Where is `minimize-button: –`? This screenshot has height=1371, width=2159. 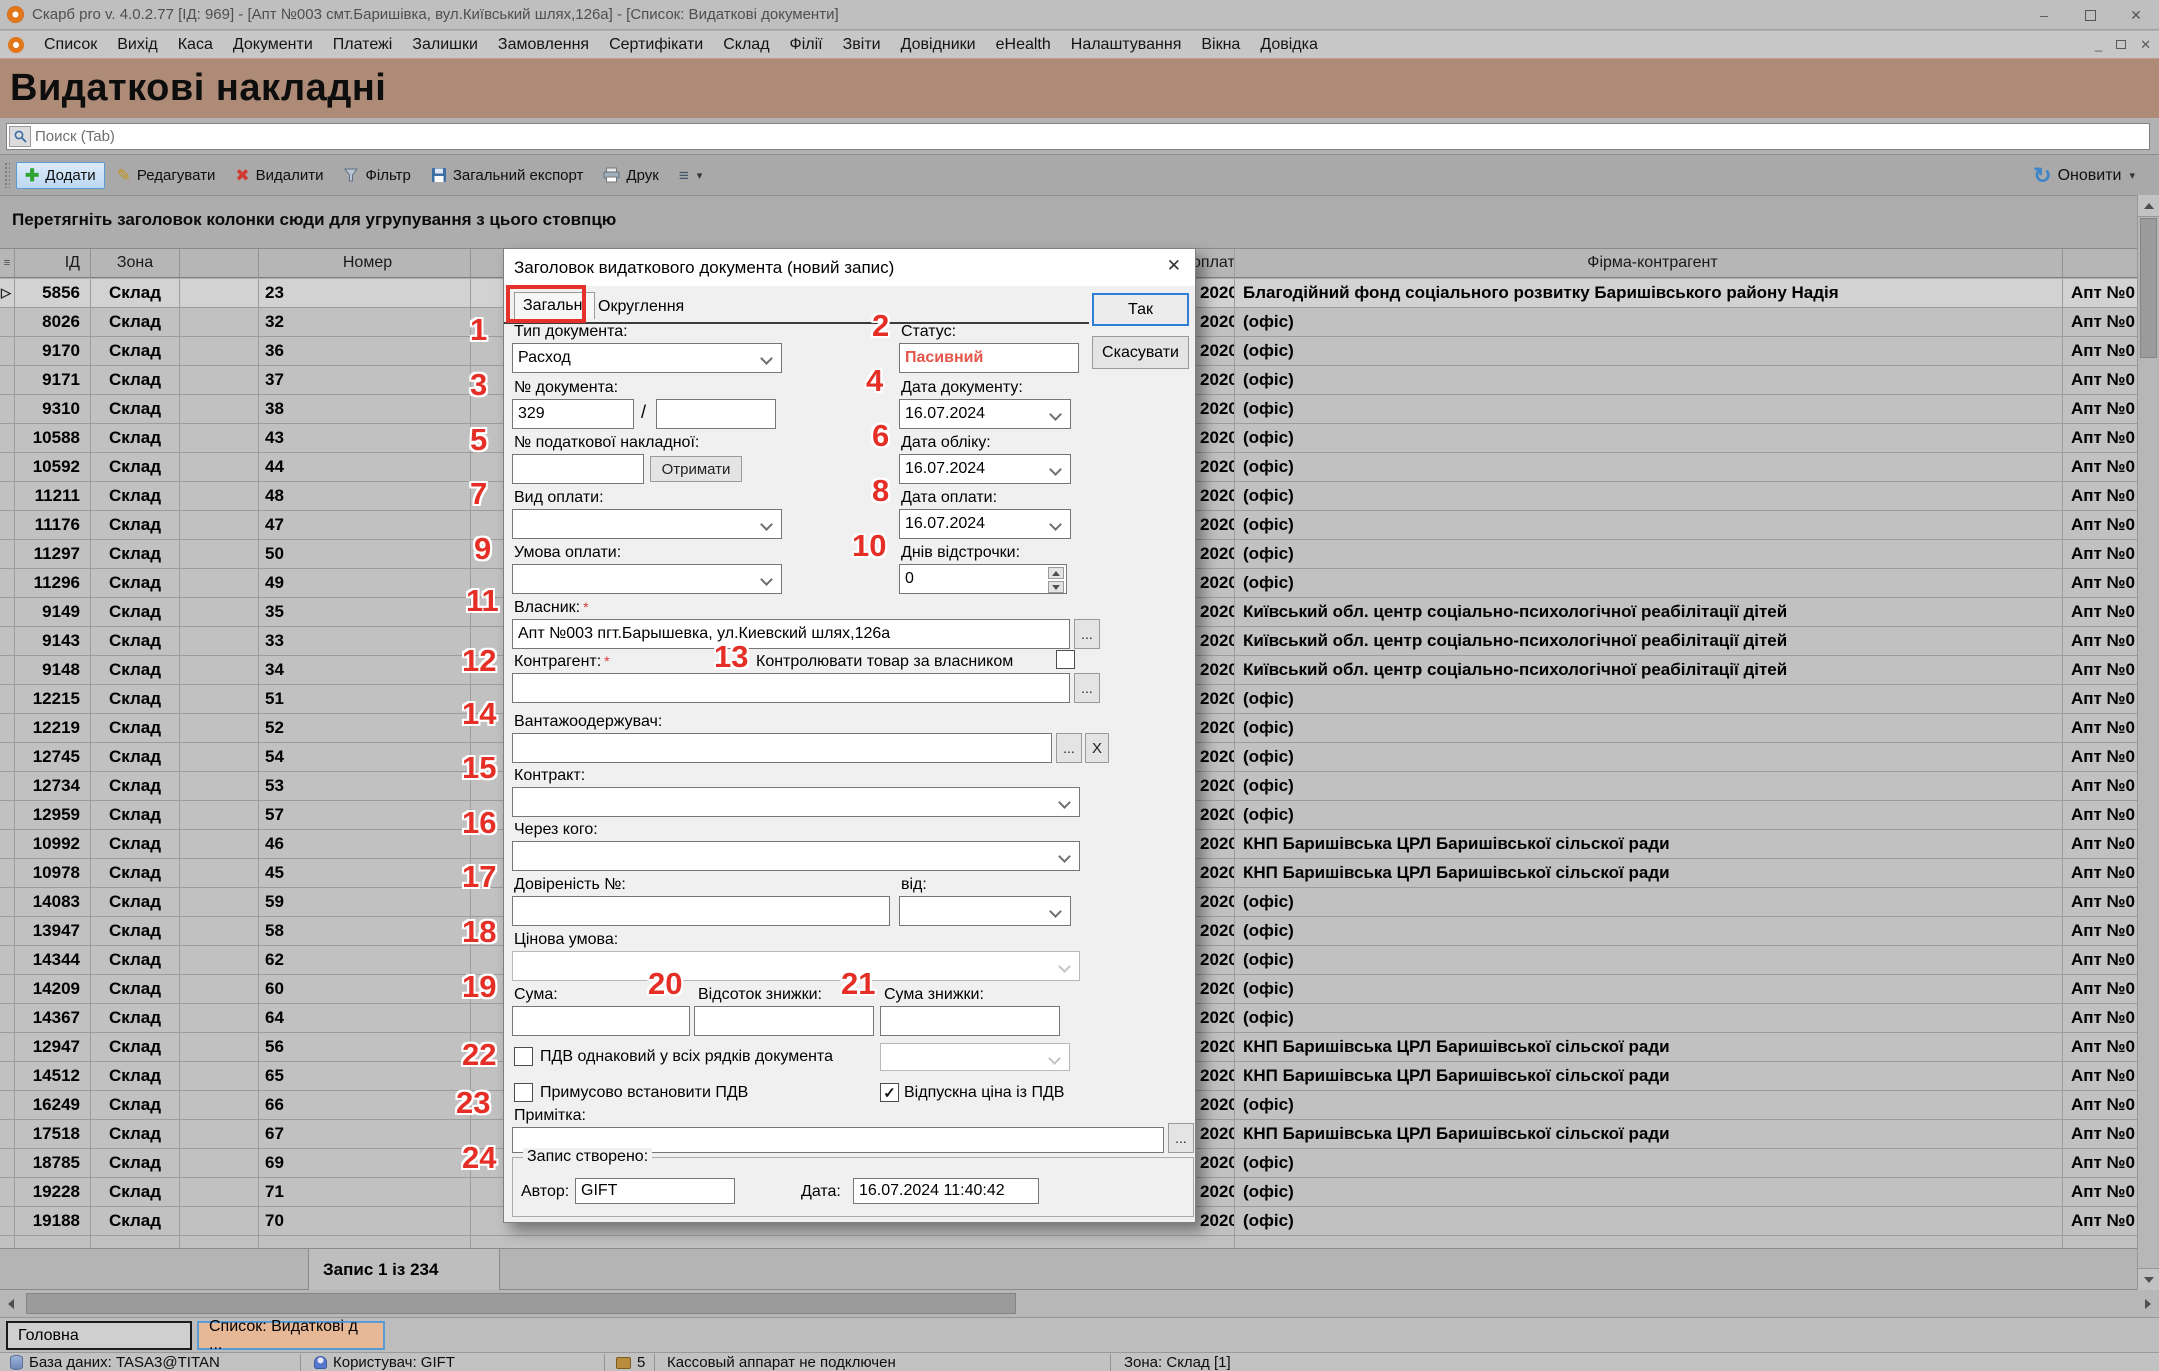 minimize-button: – is located at coordinates (2044, 15).